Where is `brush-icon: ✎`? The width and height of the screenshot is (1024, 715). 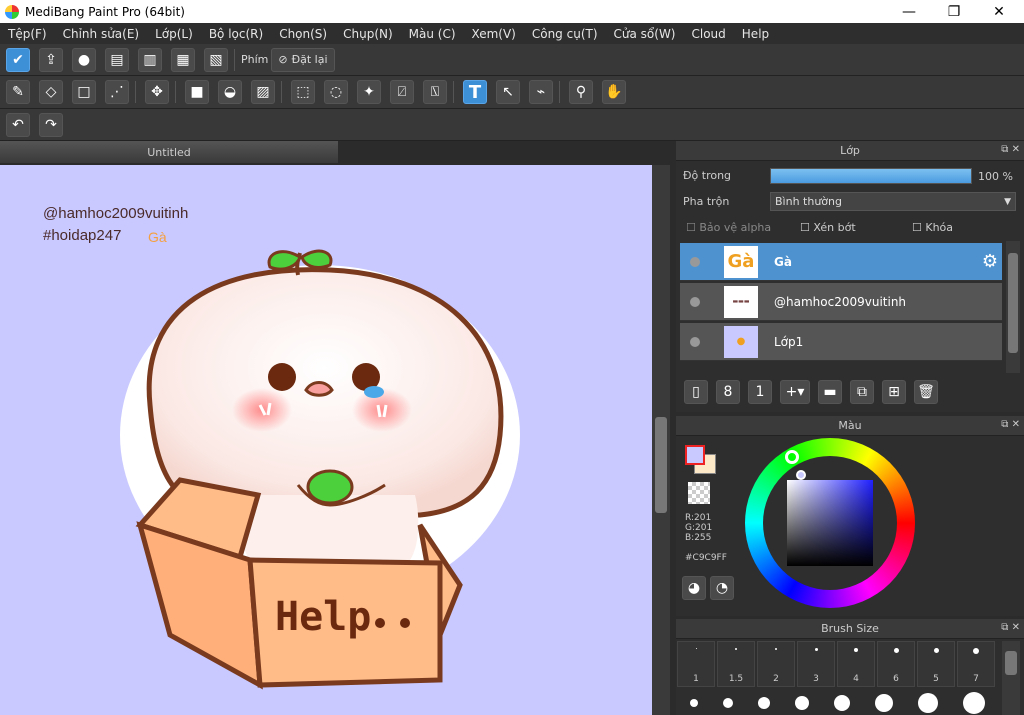
brush-icon: ✎ is located at coordinates (18, 92).